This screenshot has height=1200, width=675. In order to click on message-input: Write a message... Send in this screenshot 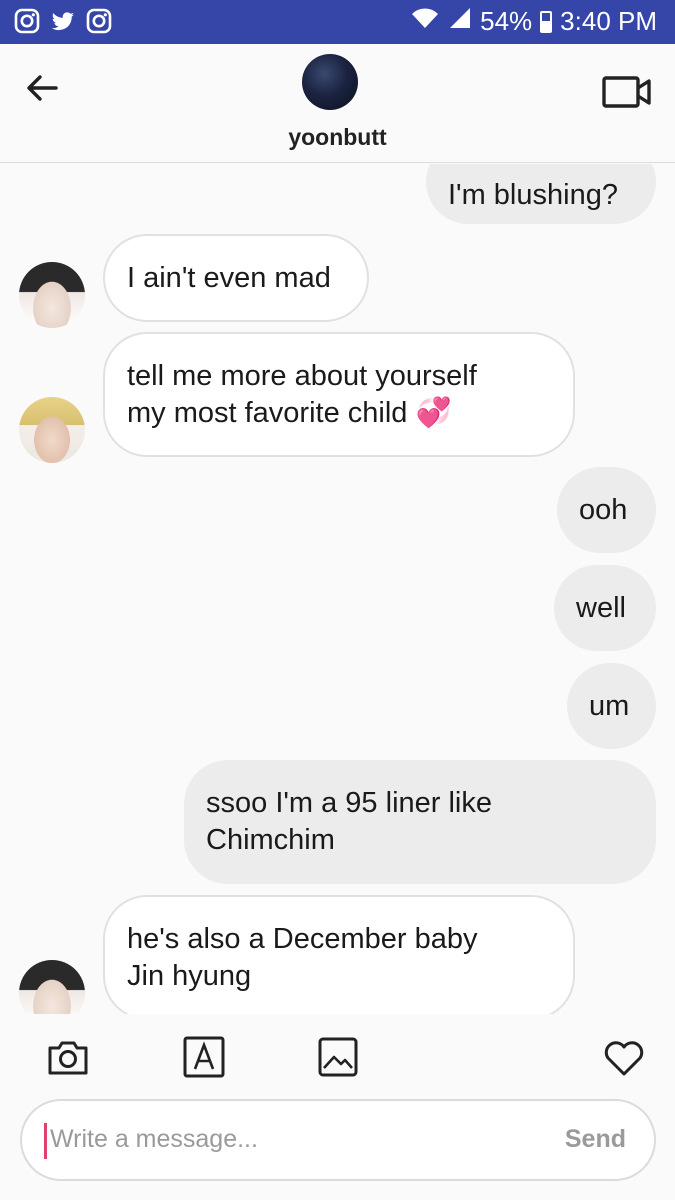, I will do `click(338, 1140)`.